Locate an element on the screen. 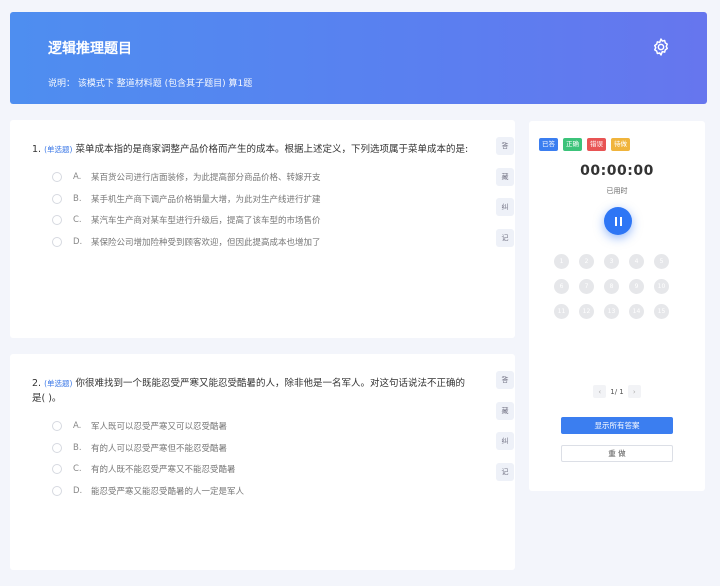  option-text: 军人既可以忍受严寒又可以忍受酷暑 is located at coordinates (159, 426).